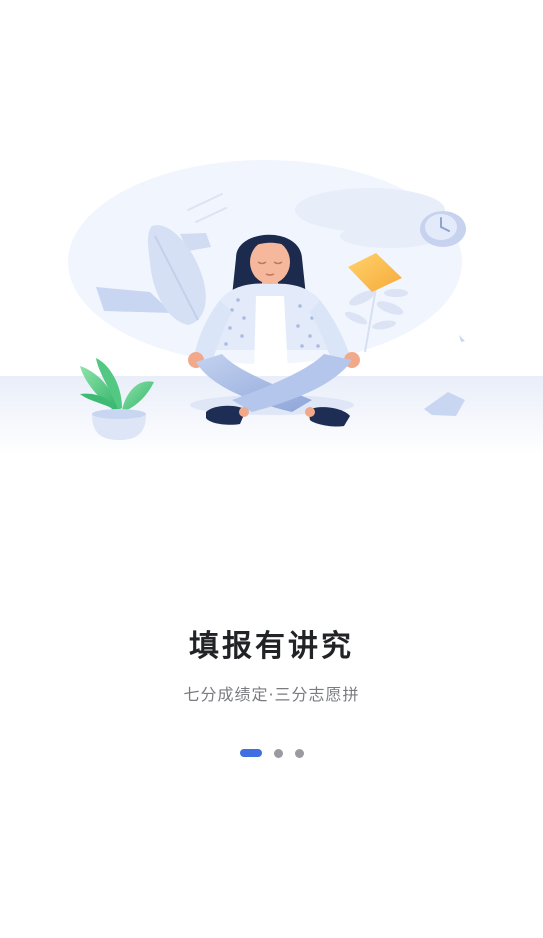  Describe the element at coordinates (271, 753) in the screenshot. I see `page-indicator` at that location.